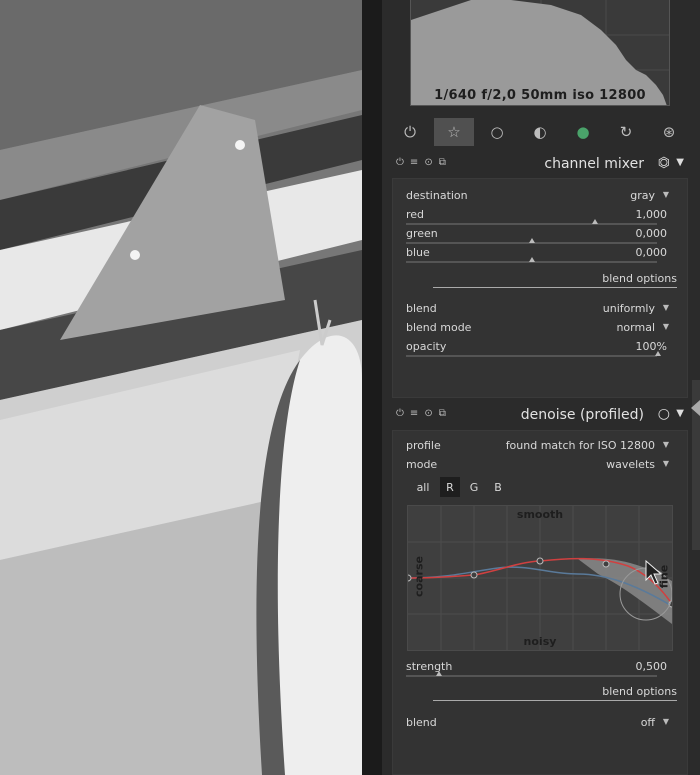 Image resolution: width=700 pixels, height=775 pixels. I want to click on destination-select: destination gray ▼, so click(537, 196).